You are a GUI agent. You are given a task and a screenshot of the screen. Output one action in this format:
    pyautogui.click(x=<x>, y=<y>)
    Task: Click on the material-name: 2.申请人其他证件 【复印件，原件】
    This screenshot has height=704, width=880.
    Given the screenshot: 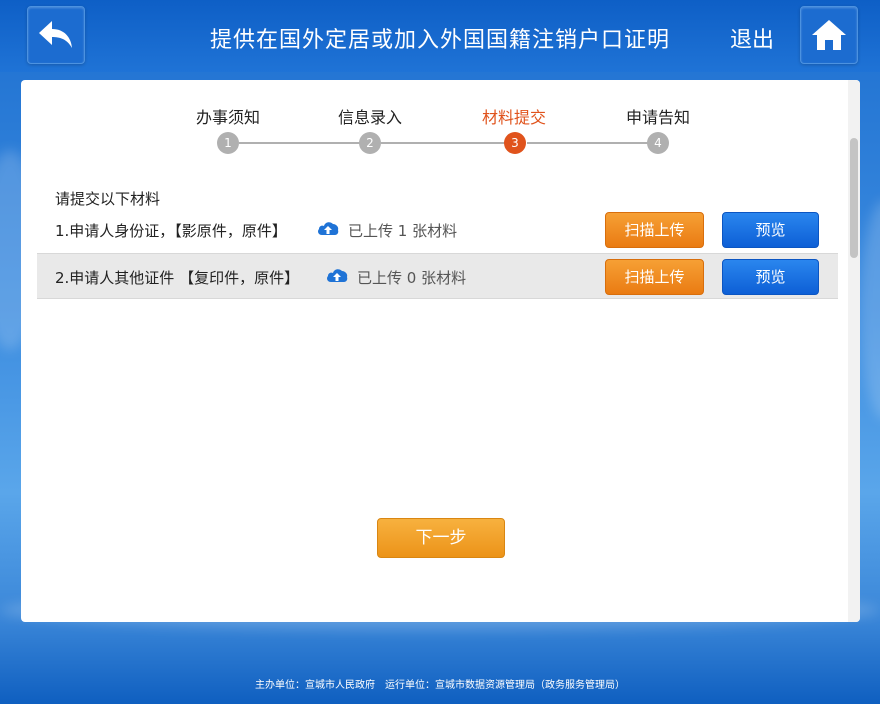 What is the action you would take?
    pyautogui.click(x=177, y=278)
    